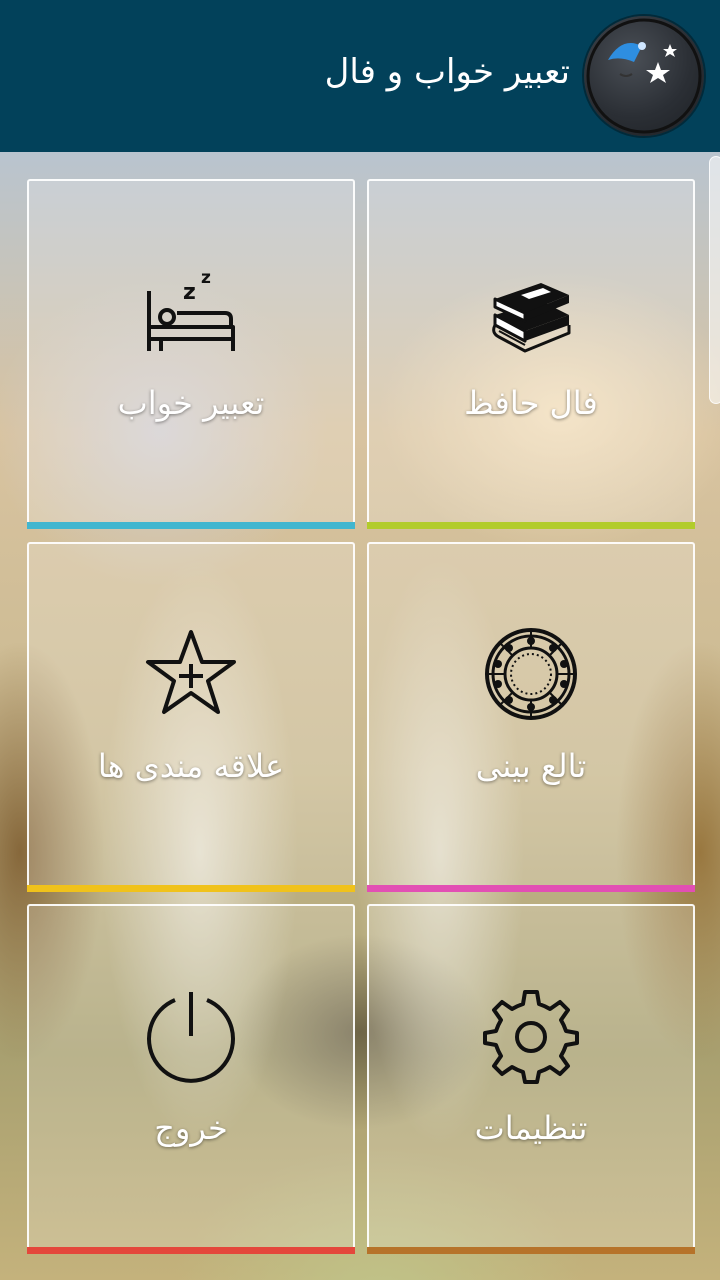  I want to click on tile-favorites: علاقه مندی ها, so click(191, 717).